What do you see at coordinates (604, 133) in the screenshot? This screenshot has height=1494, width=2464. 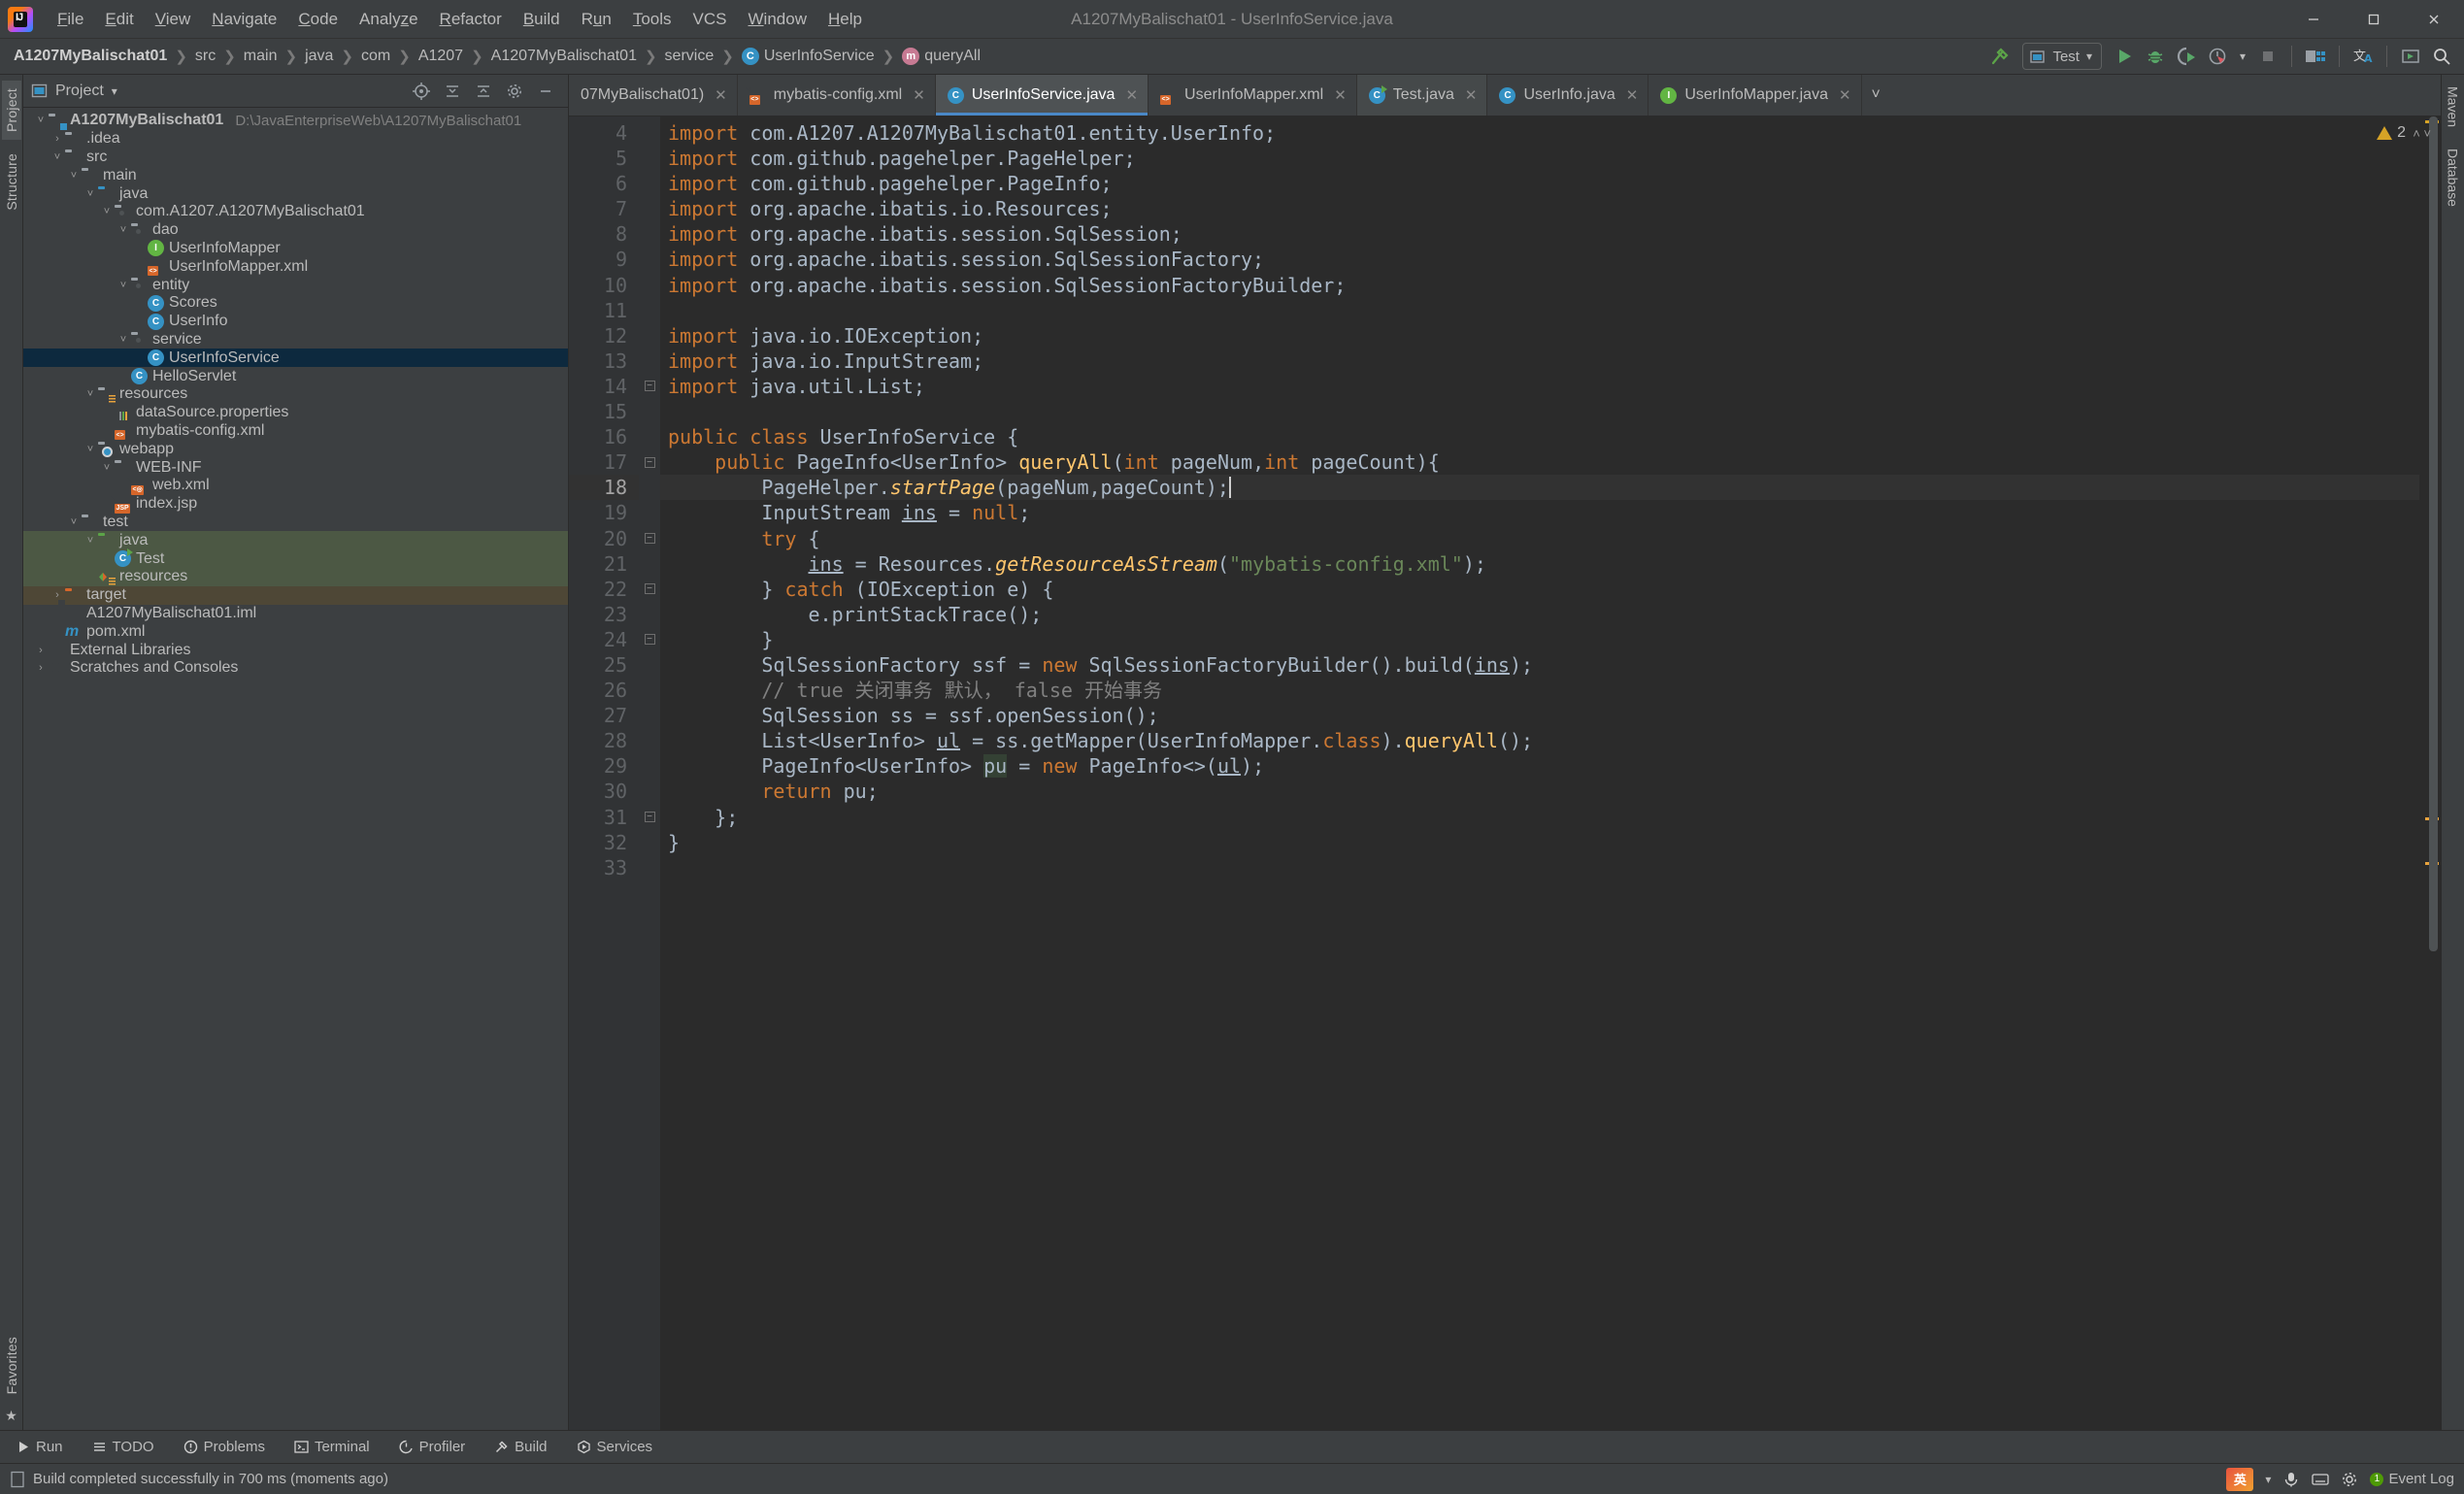 I see `line-number: 4` at bounding box center [604, 133].